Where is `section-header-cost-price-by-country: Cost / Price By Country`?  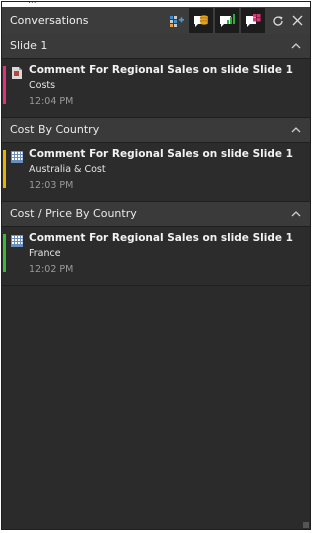
section-header-cost-price-by-country: Cost / Price By Country is located at coordinates (156, 214).